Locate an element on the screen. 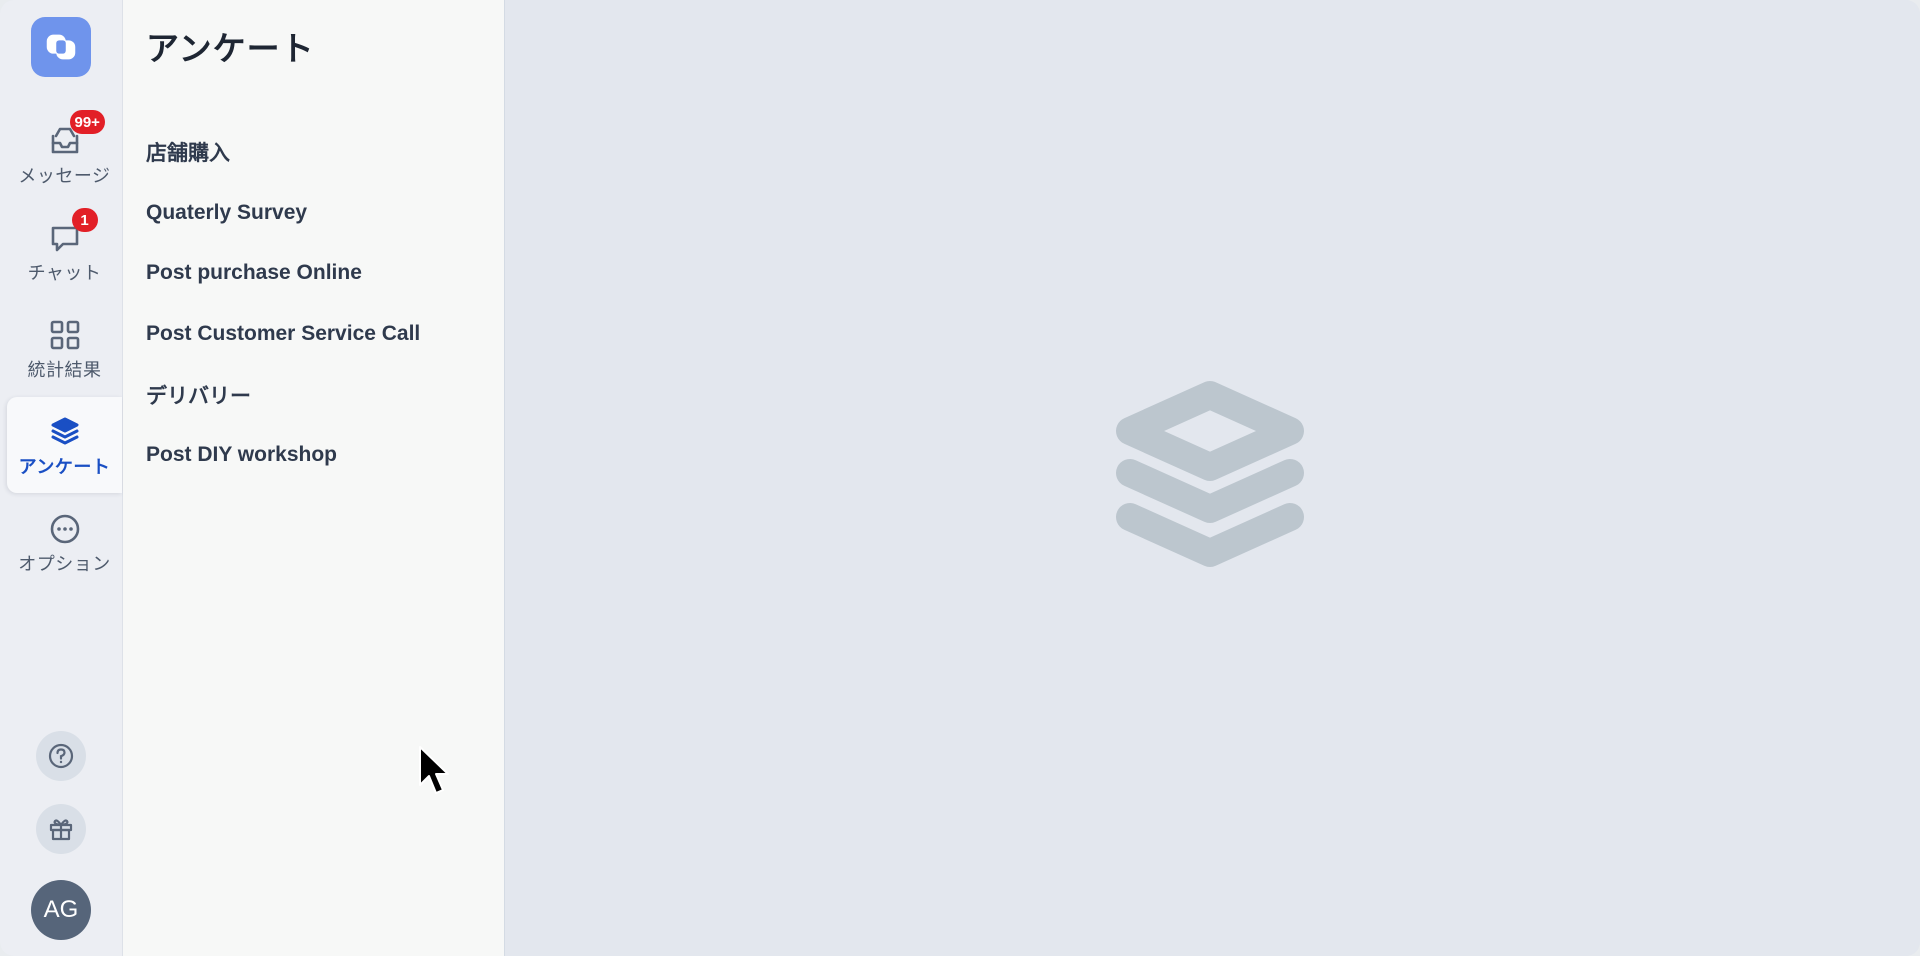 The width and height of the screenshot is (1920, 956). survey-item-store-purchase: 店舗購入 is located at coordinates (313, 152).